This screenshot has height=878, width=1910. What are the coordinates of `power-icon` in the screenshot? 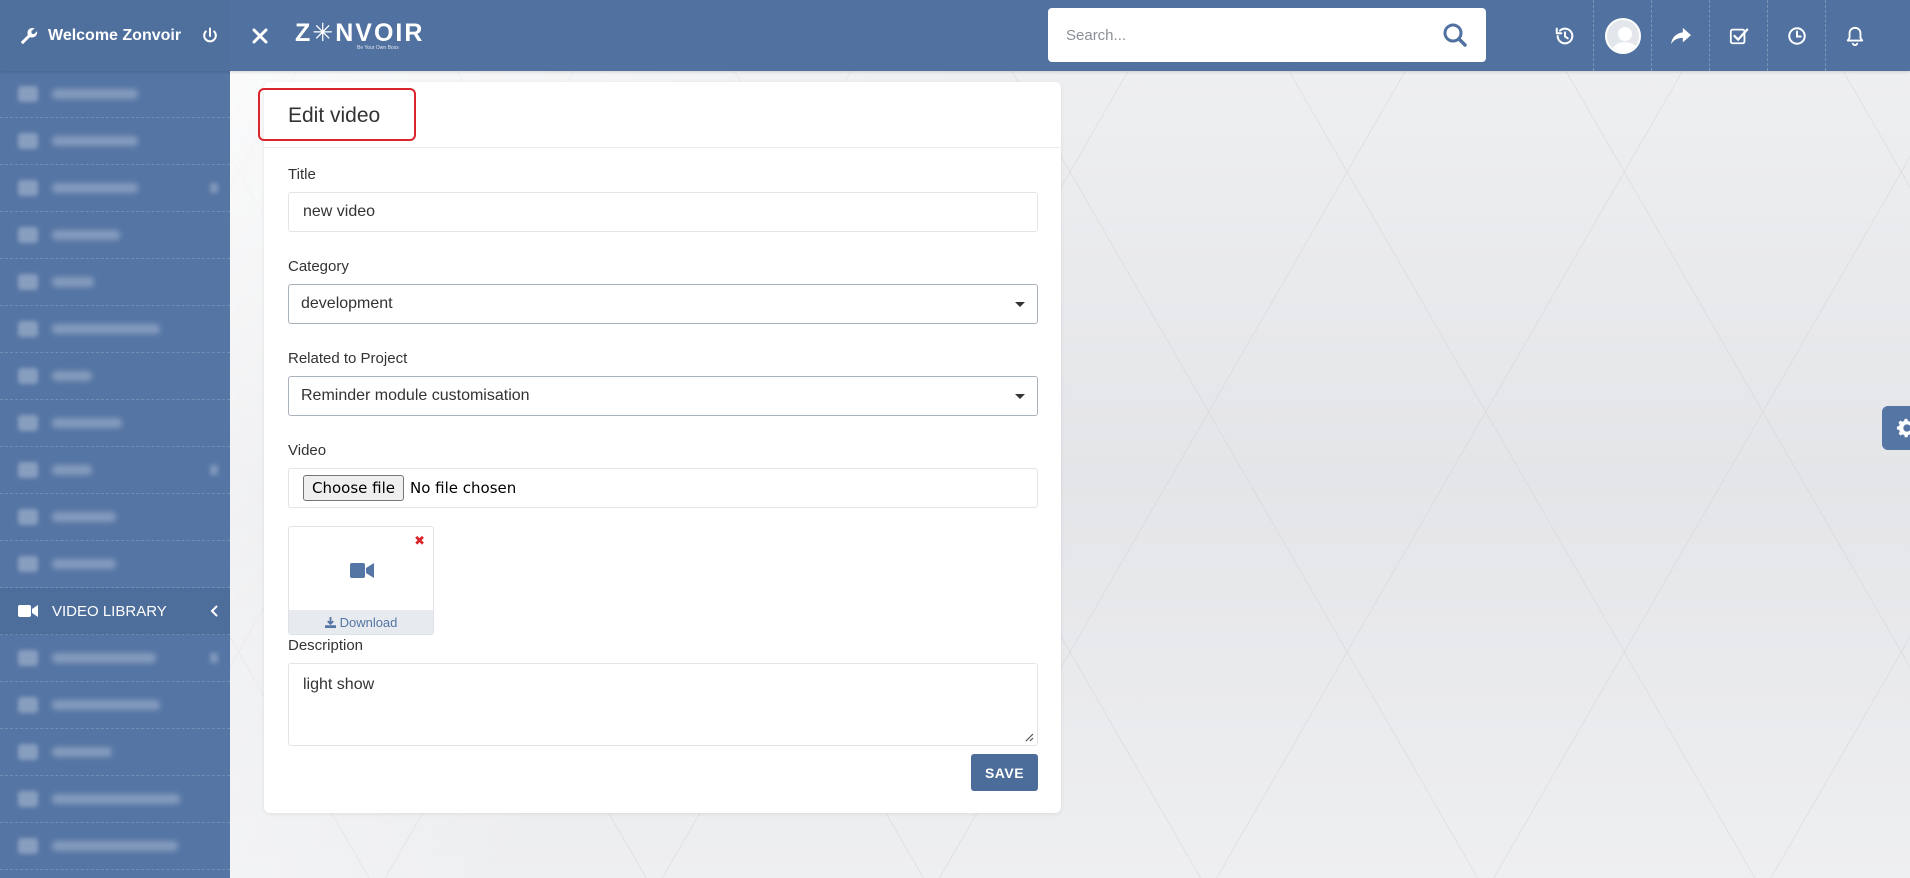 It's located at (210, 36).